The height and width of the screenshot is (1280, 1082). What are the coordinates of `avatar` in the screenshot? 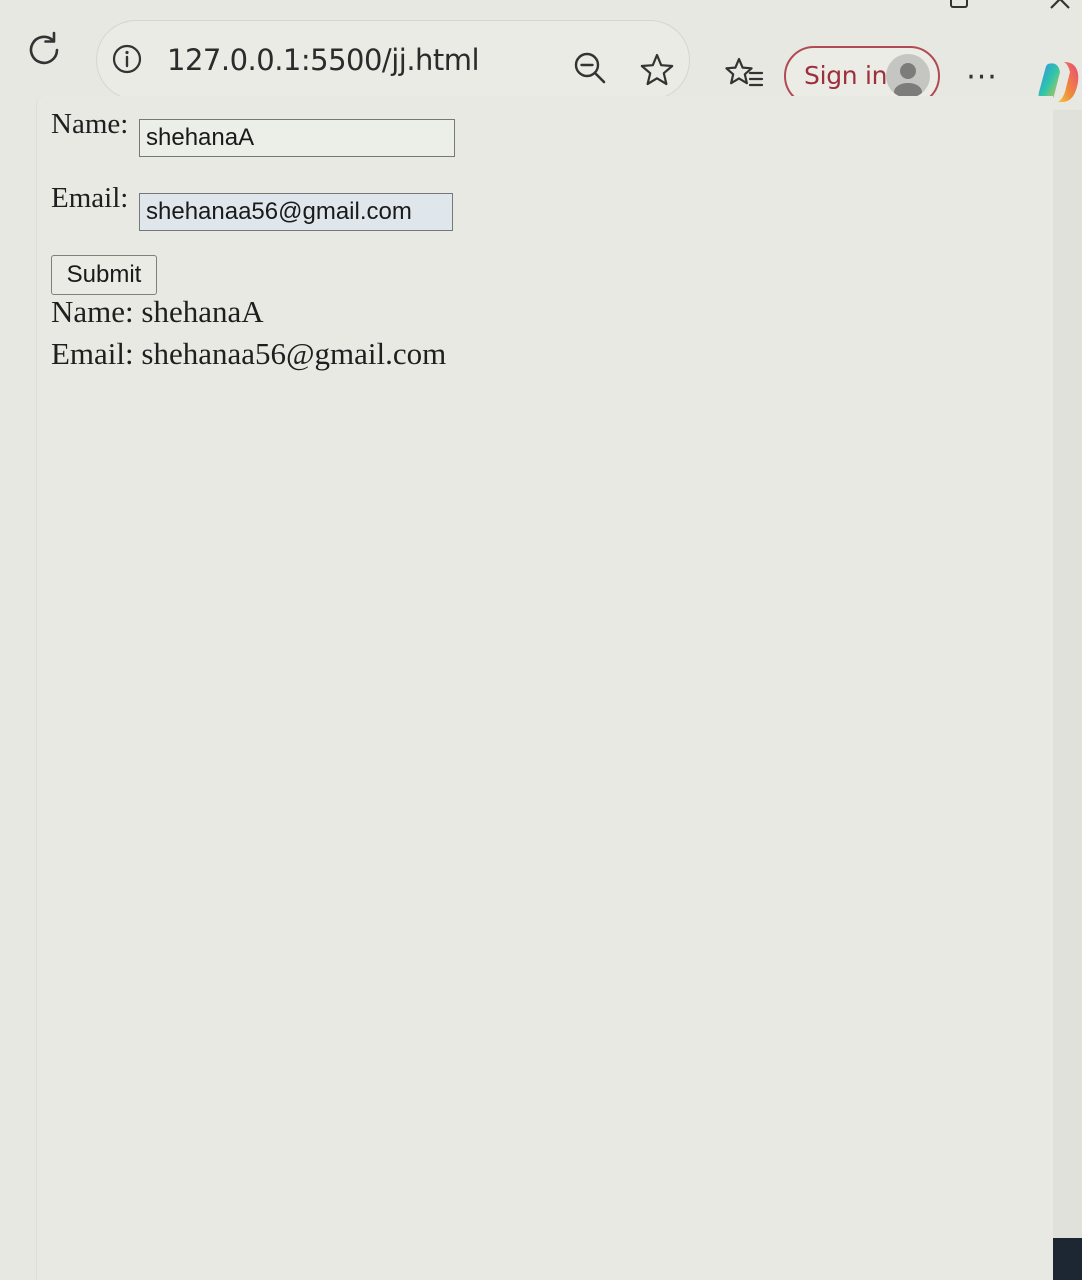 It's located at (908, 76).